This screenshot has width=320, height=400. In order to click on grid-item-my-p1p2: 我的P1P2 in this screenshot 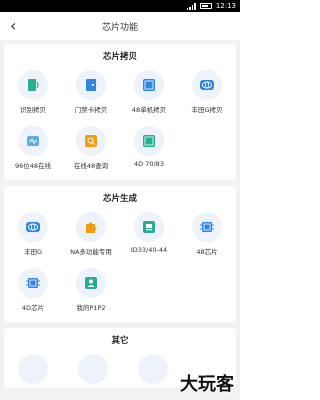, I will do `click(91, 292)`.